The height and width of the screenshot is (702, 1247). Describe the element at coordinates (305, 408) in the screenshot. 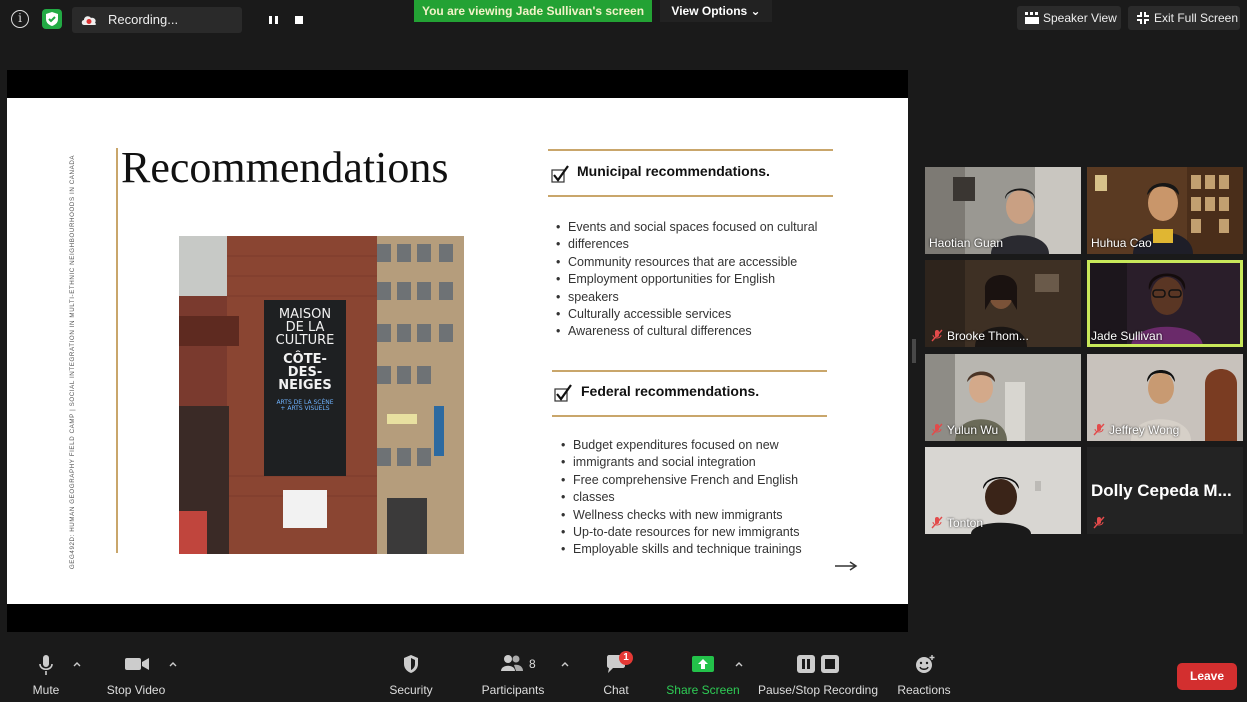

I see `sign-line: + ARTS VISUELS` at that location.